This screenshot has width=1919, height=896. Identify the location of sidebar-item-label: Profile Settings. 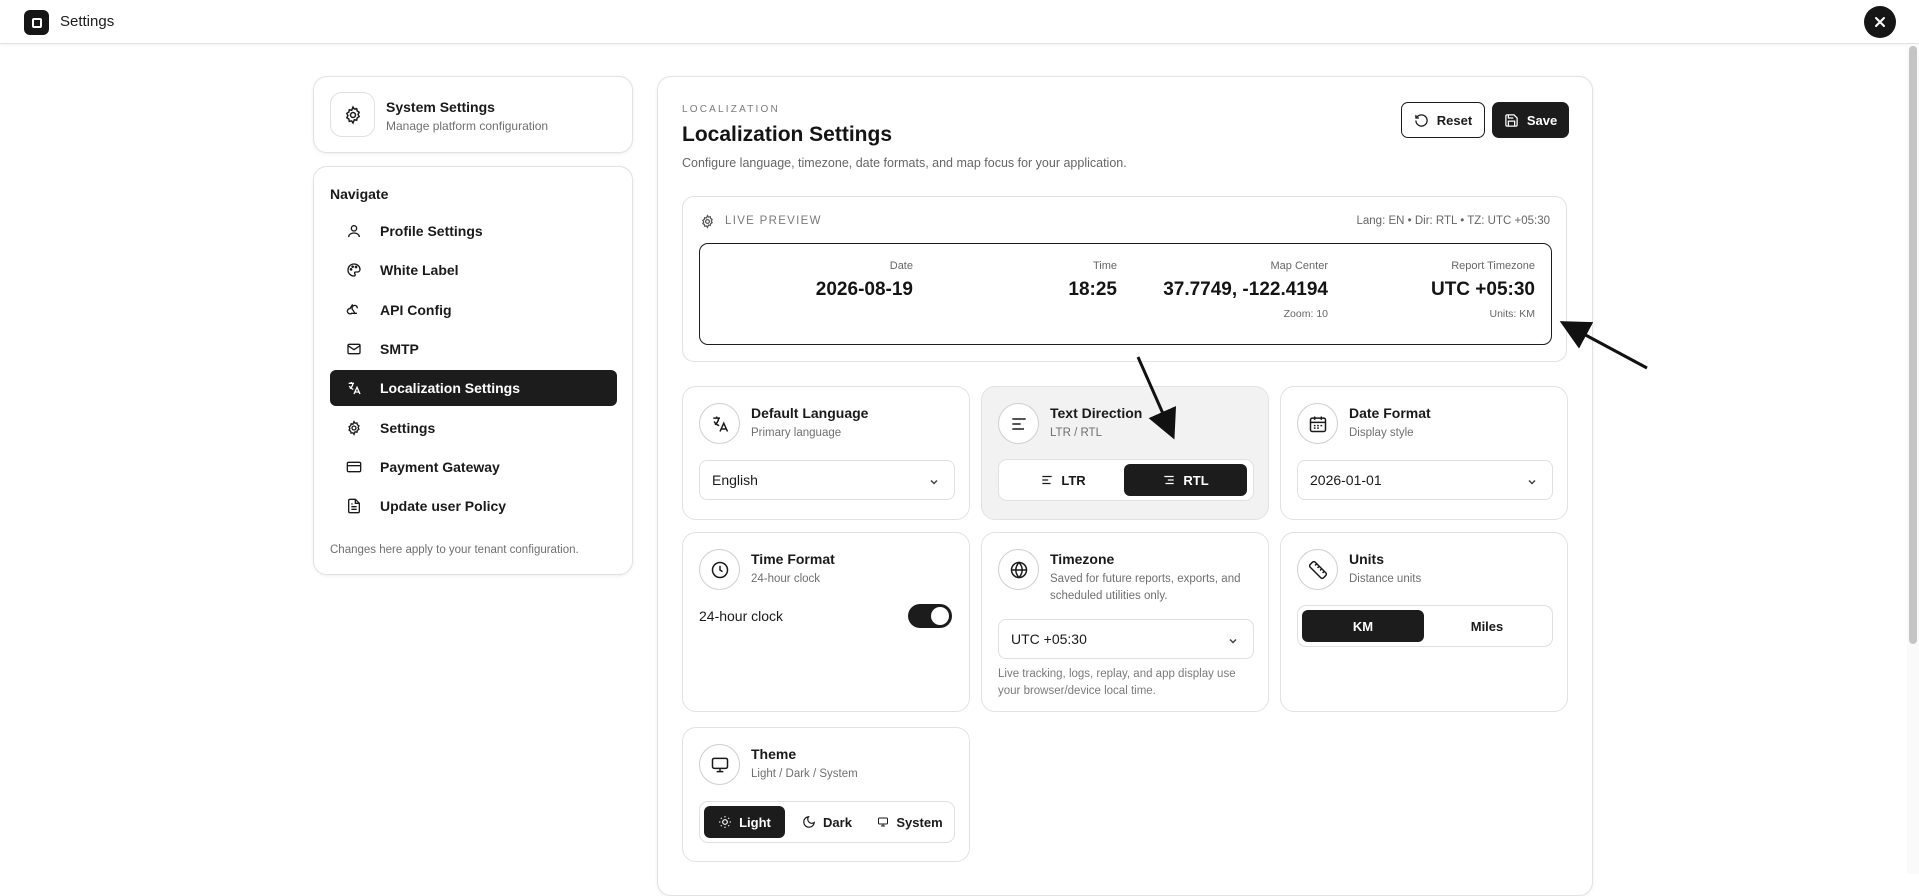
(431, 231).